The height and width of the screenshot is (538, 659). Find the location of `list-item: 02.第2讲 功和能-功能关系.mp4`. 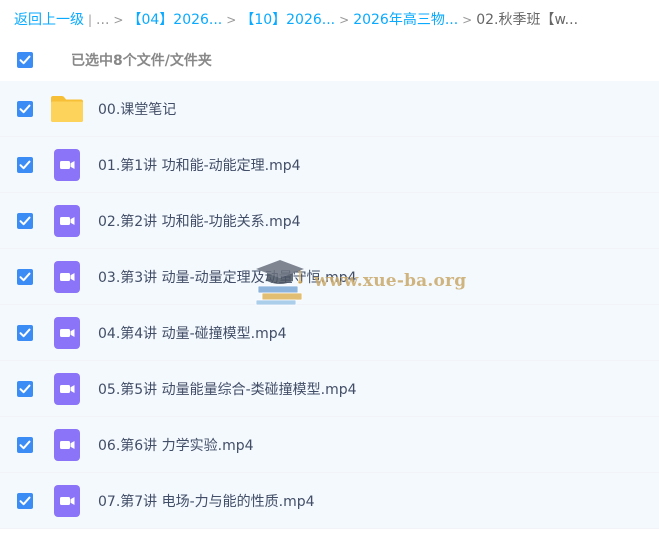

list-item: 02.第2讲 功和能-功能关系.mp4 is located at coordinates (329, 221).